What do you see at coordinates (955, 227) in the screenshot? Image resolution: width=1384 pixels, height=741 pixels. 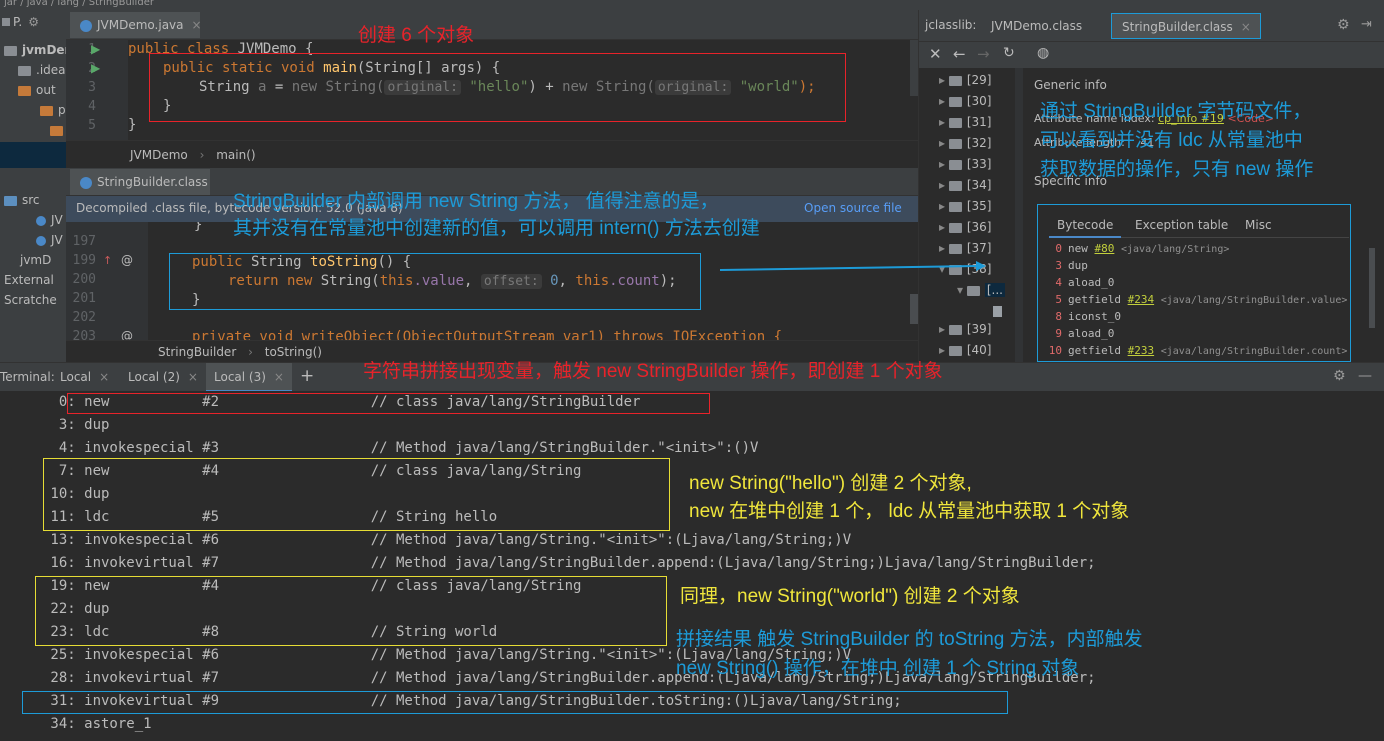 I see `tree-item: ▸ [36]` at bounding box center [955, 227].